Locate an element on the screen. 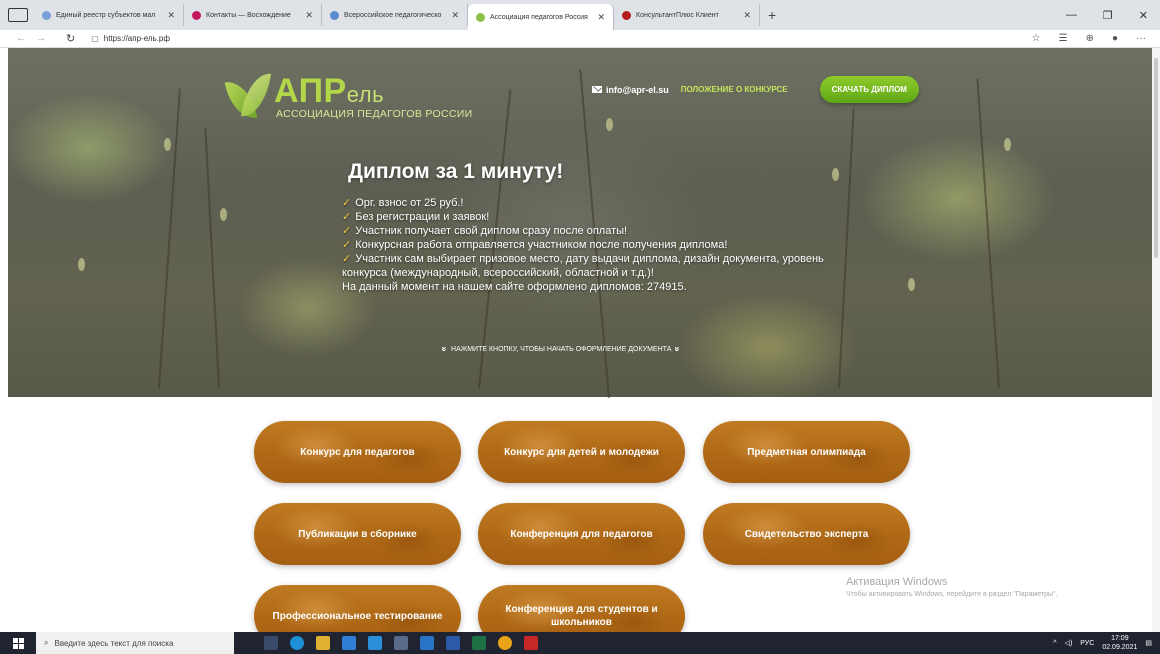  reload-icon: ↻ is located at coordinates (70, 38).